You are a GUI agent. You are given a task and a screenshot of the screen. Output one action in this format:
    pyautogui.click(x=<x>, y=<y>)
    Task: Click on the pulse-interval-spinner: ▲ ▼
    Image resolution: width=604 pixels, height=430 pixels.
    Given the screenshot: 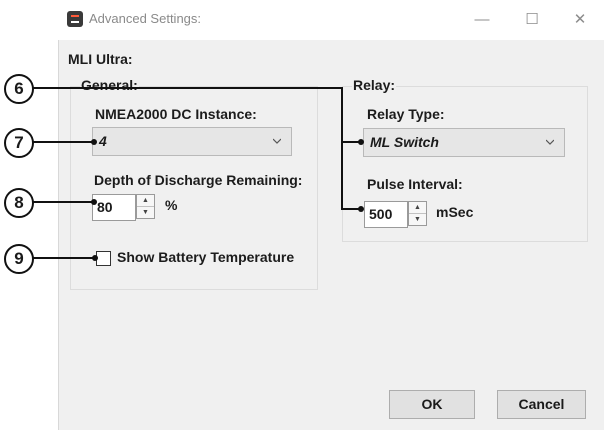 What is the action you would take?
    pyautogui.click(x=417, y=213)
    